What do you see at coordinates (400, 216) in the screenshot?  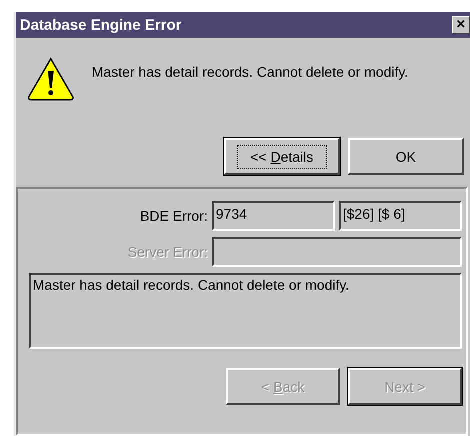 I see `read-only-field: [$26] [$ 6]` at bounding box center [400, 216].